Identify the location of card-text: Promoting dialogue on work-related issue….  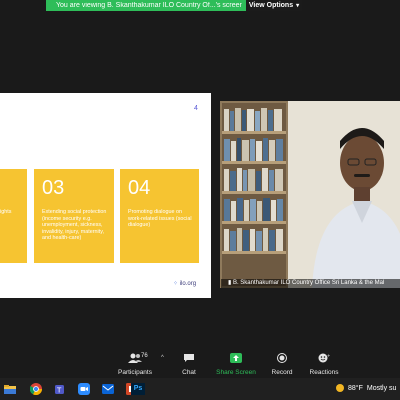
(160, 218).